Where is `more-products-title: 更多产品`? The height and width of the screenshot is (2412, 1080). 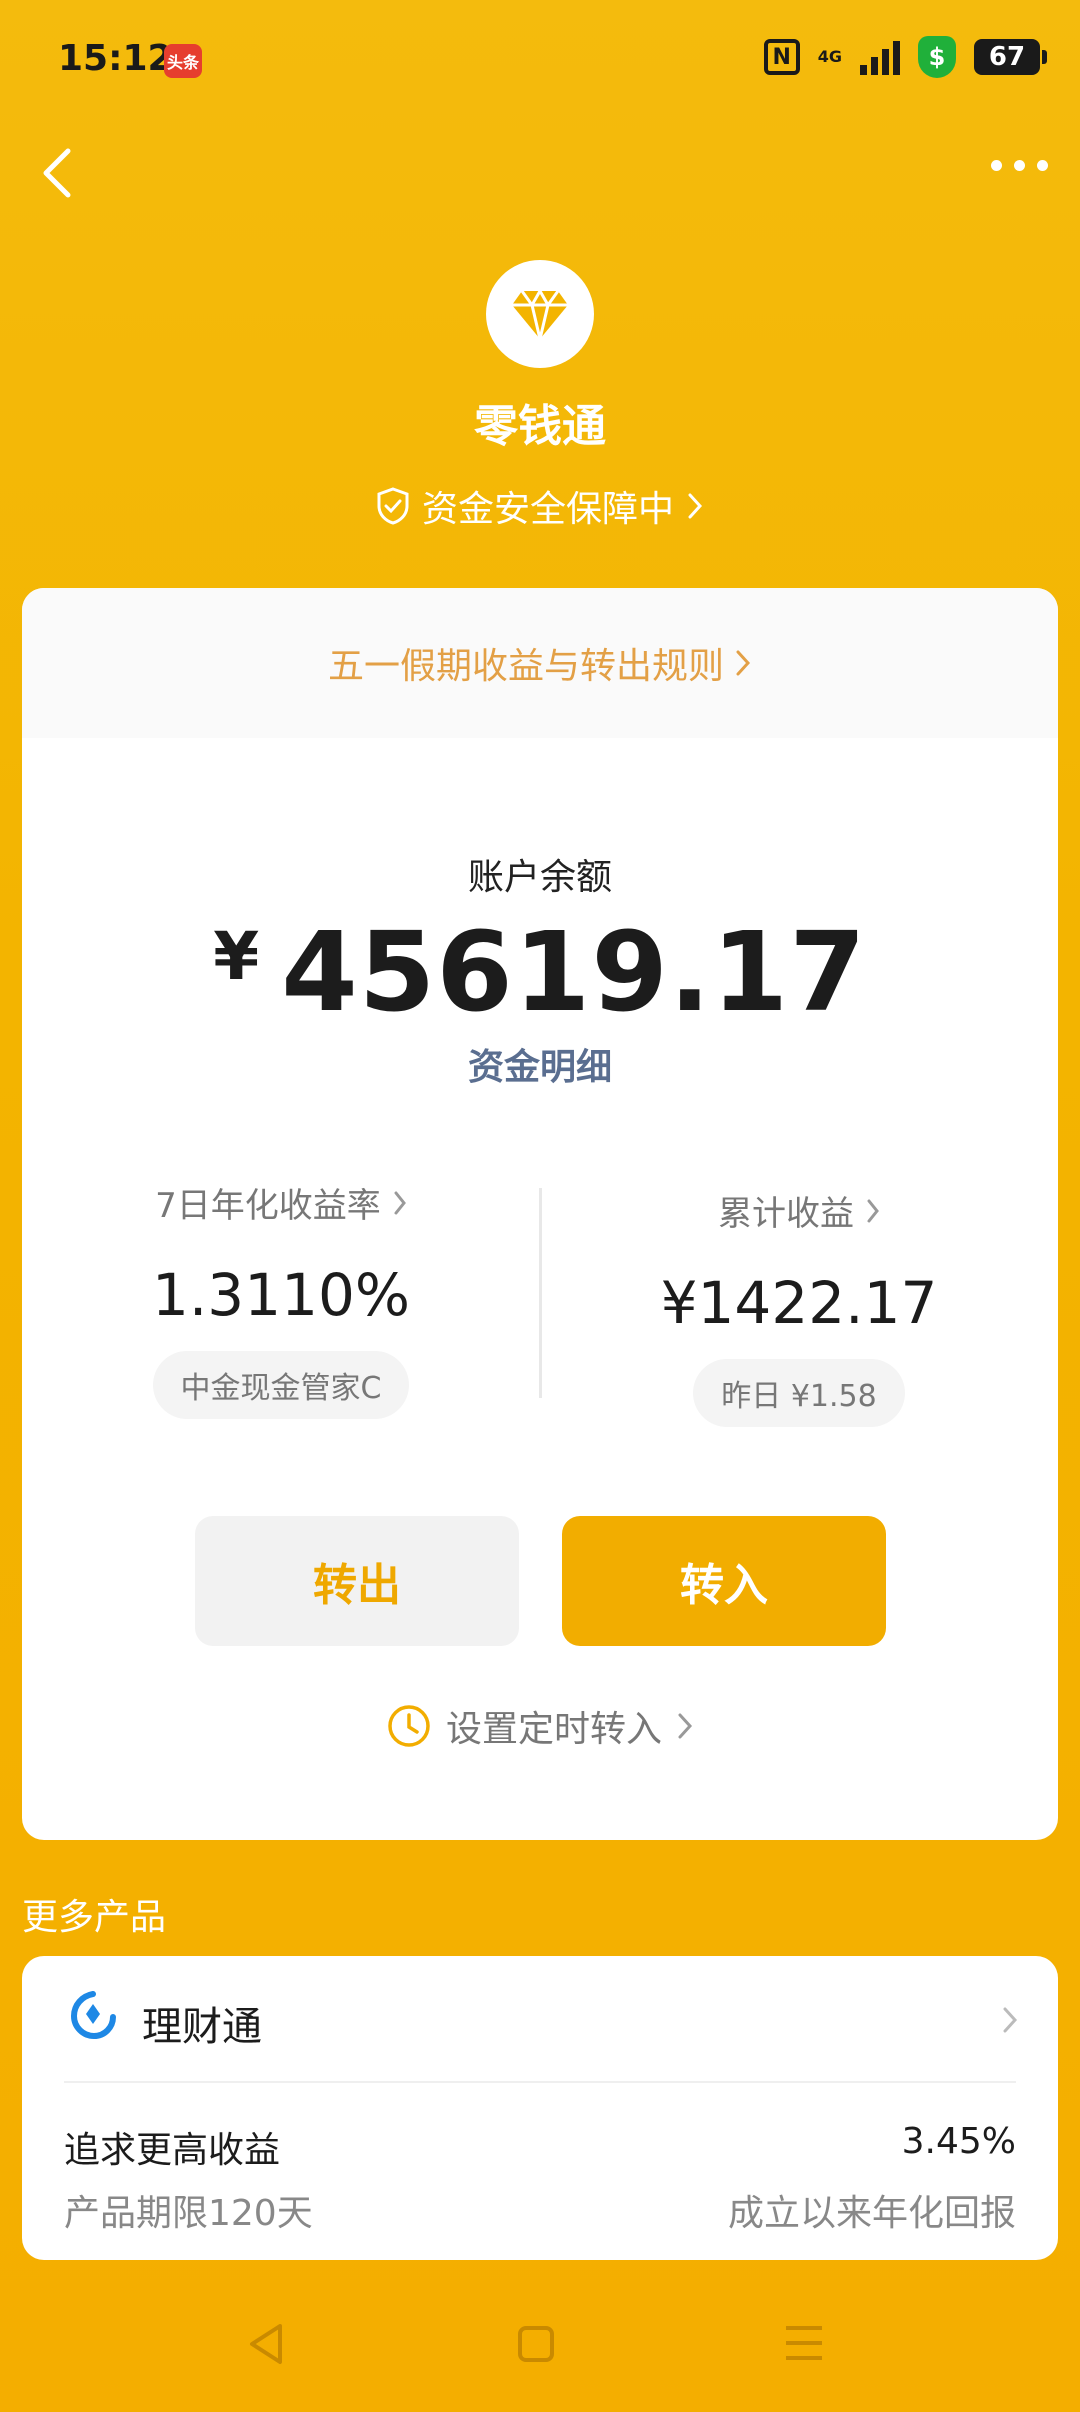 more-products-title: 更多产品 is located at coordinates (94, 1917).